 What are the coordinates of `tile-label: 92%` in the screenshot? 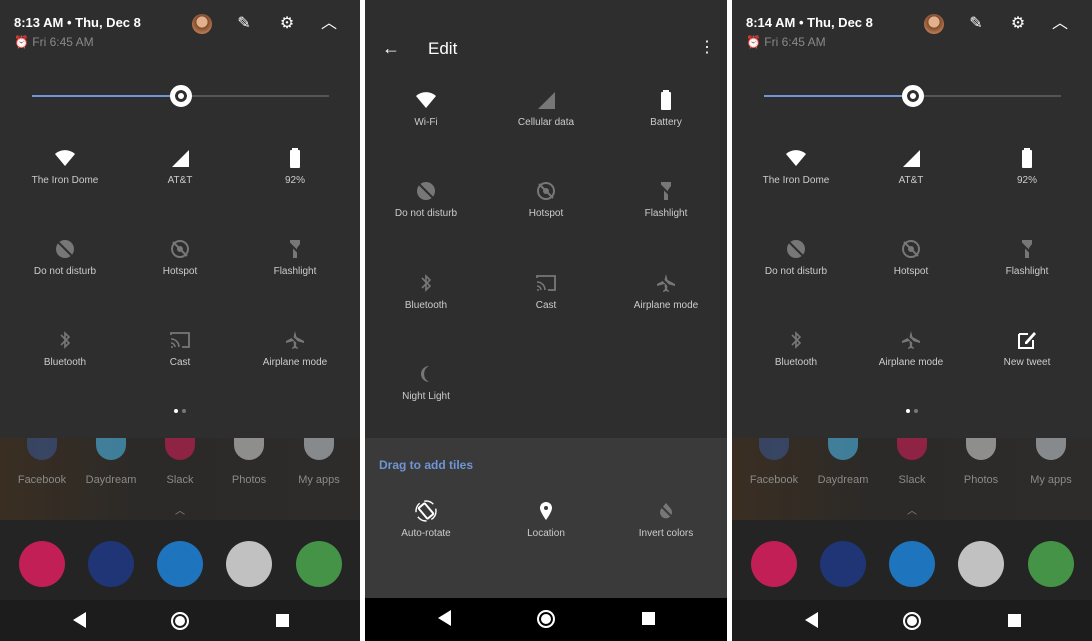 It's located at (1026, 180).